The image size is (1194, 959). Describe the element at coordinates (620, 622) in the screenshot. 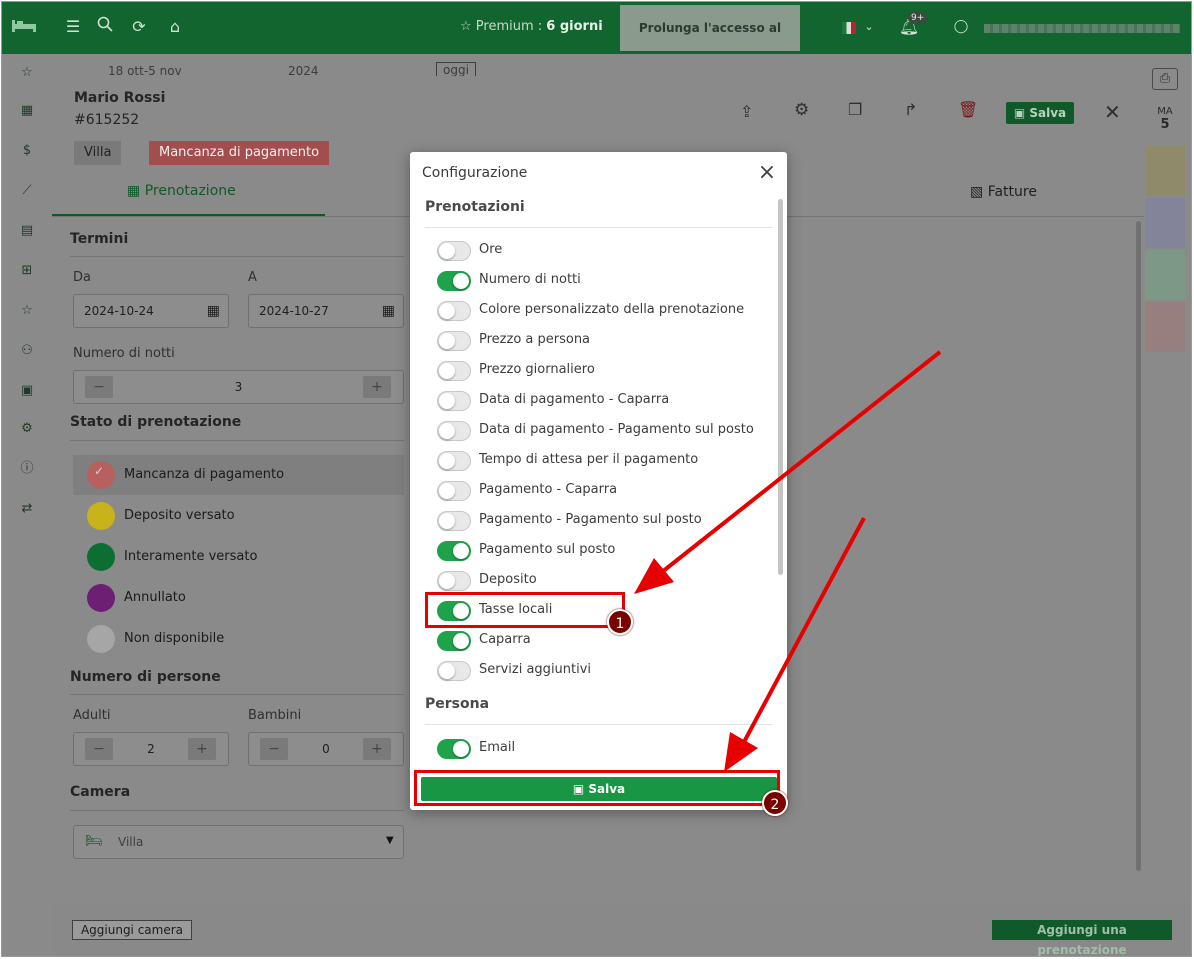

I see `annotation-marker-1: 1` at that location.